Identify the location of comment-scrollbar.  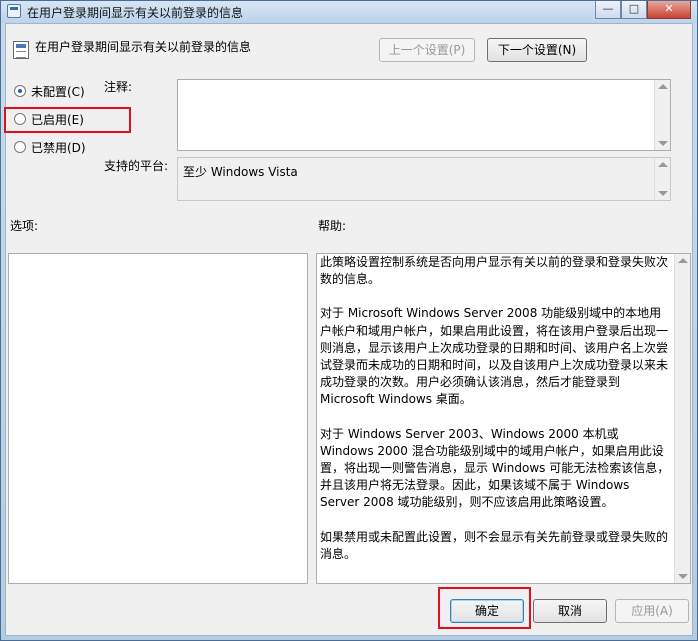
(662, 115).